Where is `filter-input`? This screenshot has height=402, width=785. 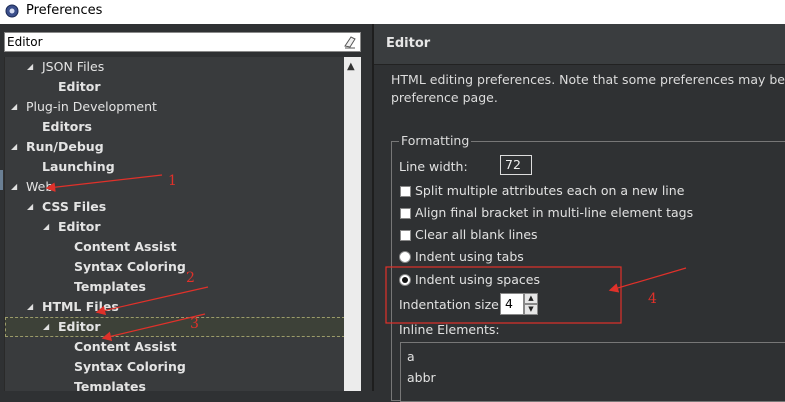 filter-input is located at coordinates (172, 42).